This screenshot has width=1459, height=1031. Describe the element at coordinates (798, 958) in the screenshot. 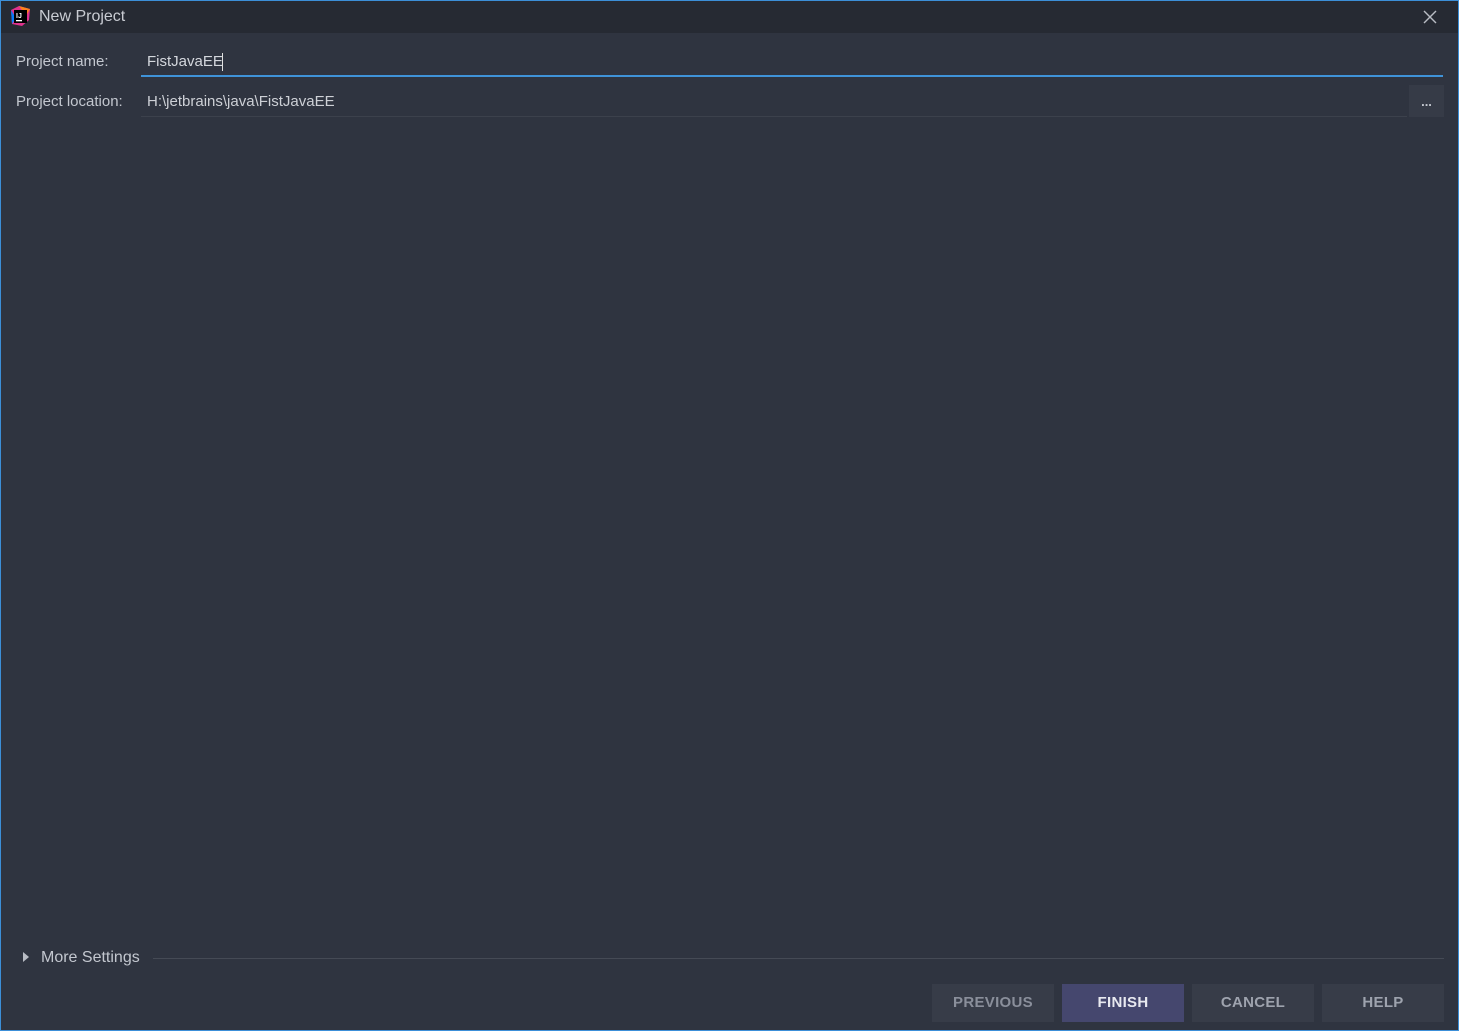

I see `more-settings-divider` at that location.